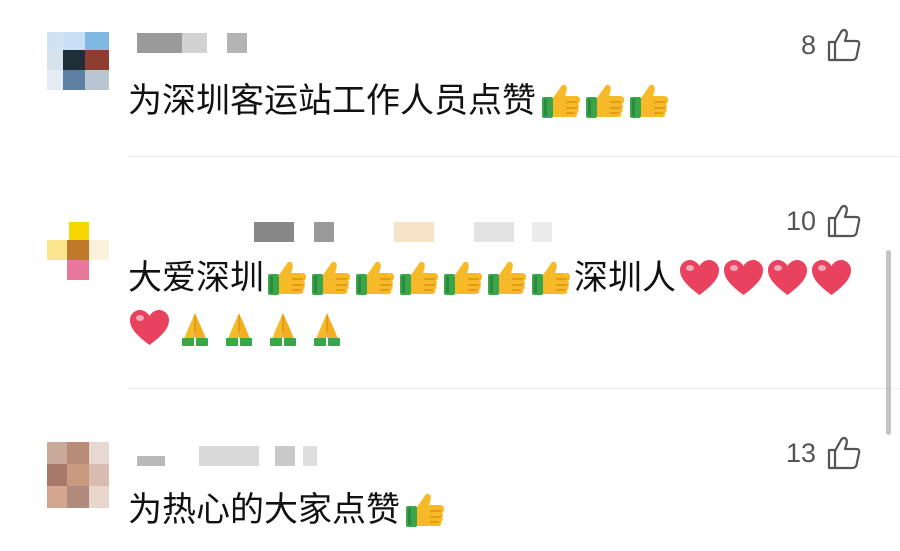 Image resolution: width=900 pixels, height=551 pixels. Describe the element at coordinates (808, 44) in the screenshot. I see `like-count: 8` at that location.